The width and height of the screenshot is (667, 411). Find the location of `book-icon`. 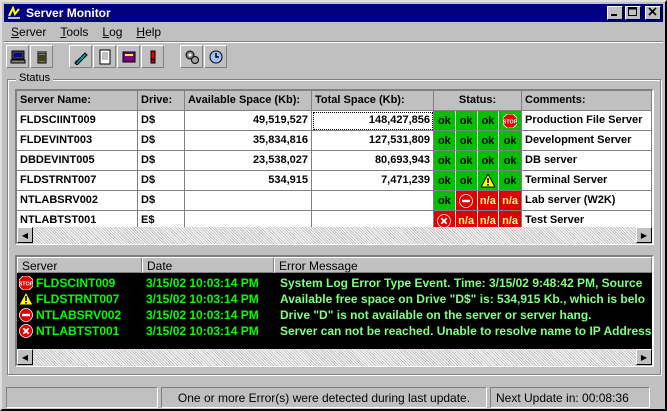

book-icon is located at coordinates (128, 56).